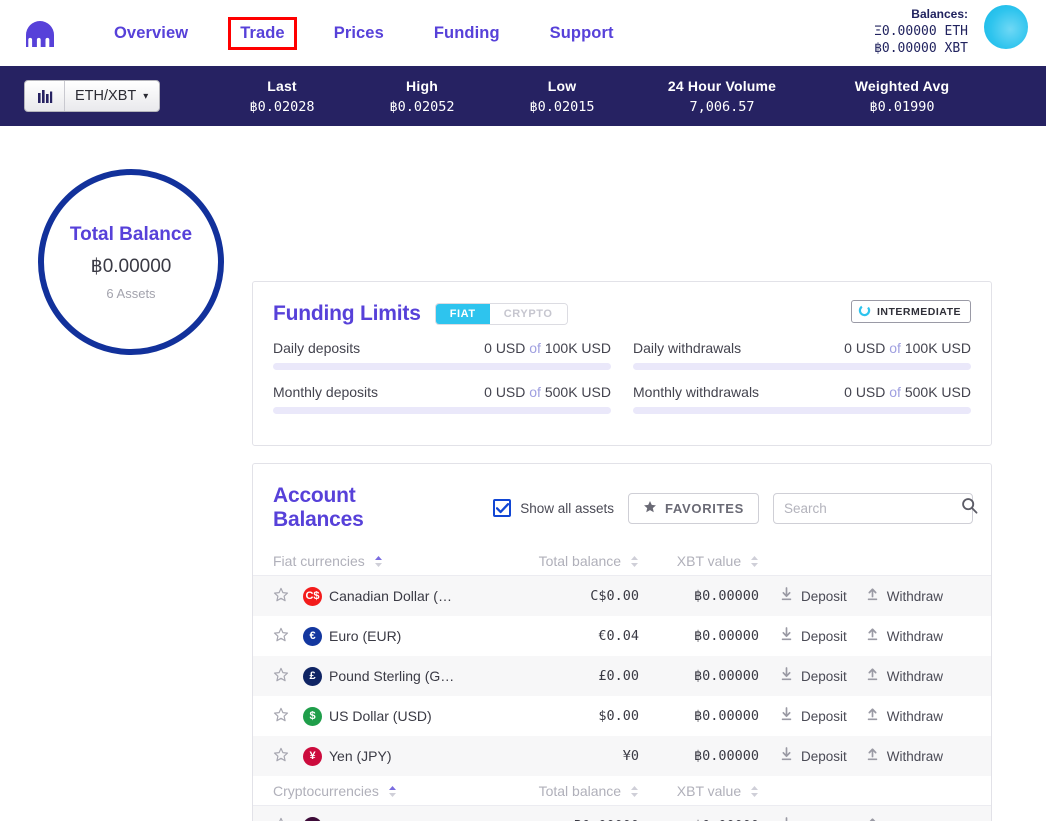 This screenshot has width=1046, height=821. I want to click on asset-name: Yen (JPY), so click(360, 756).